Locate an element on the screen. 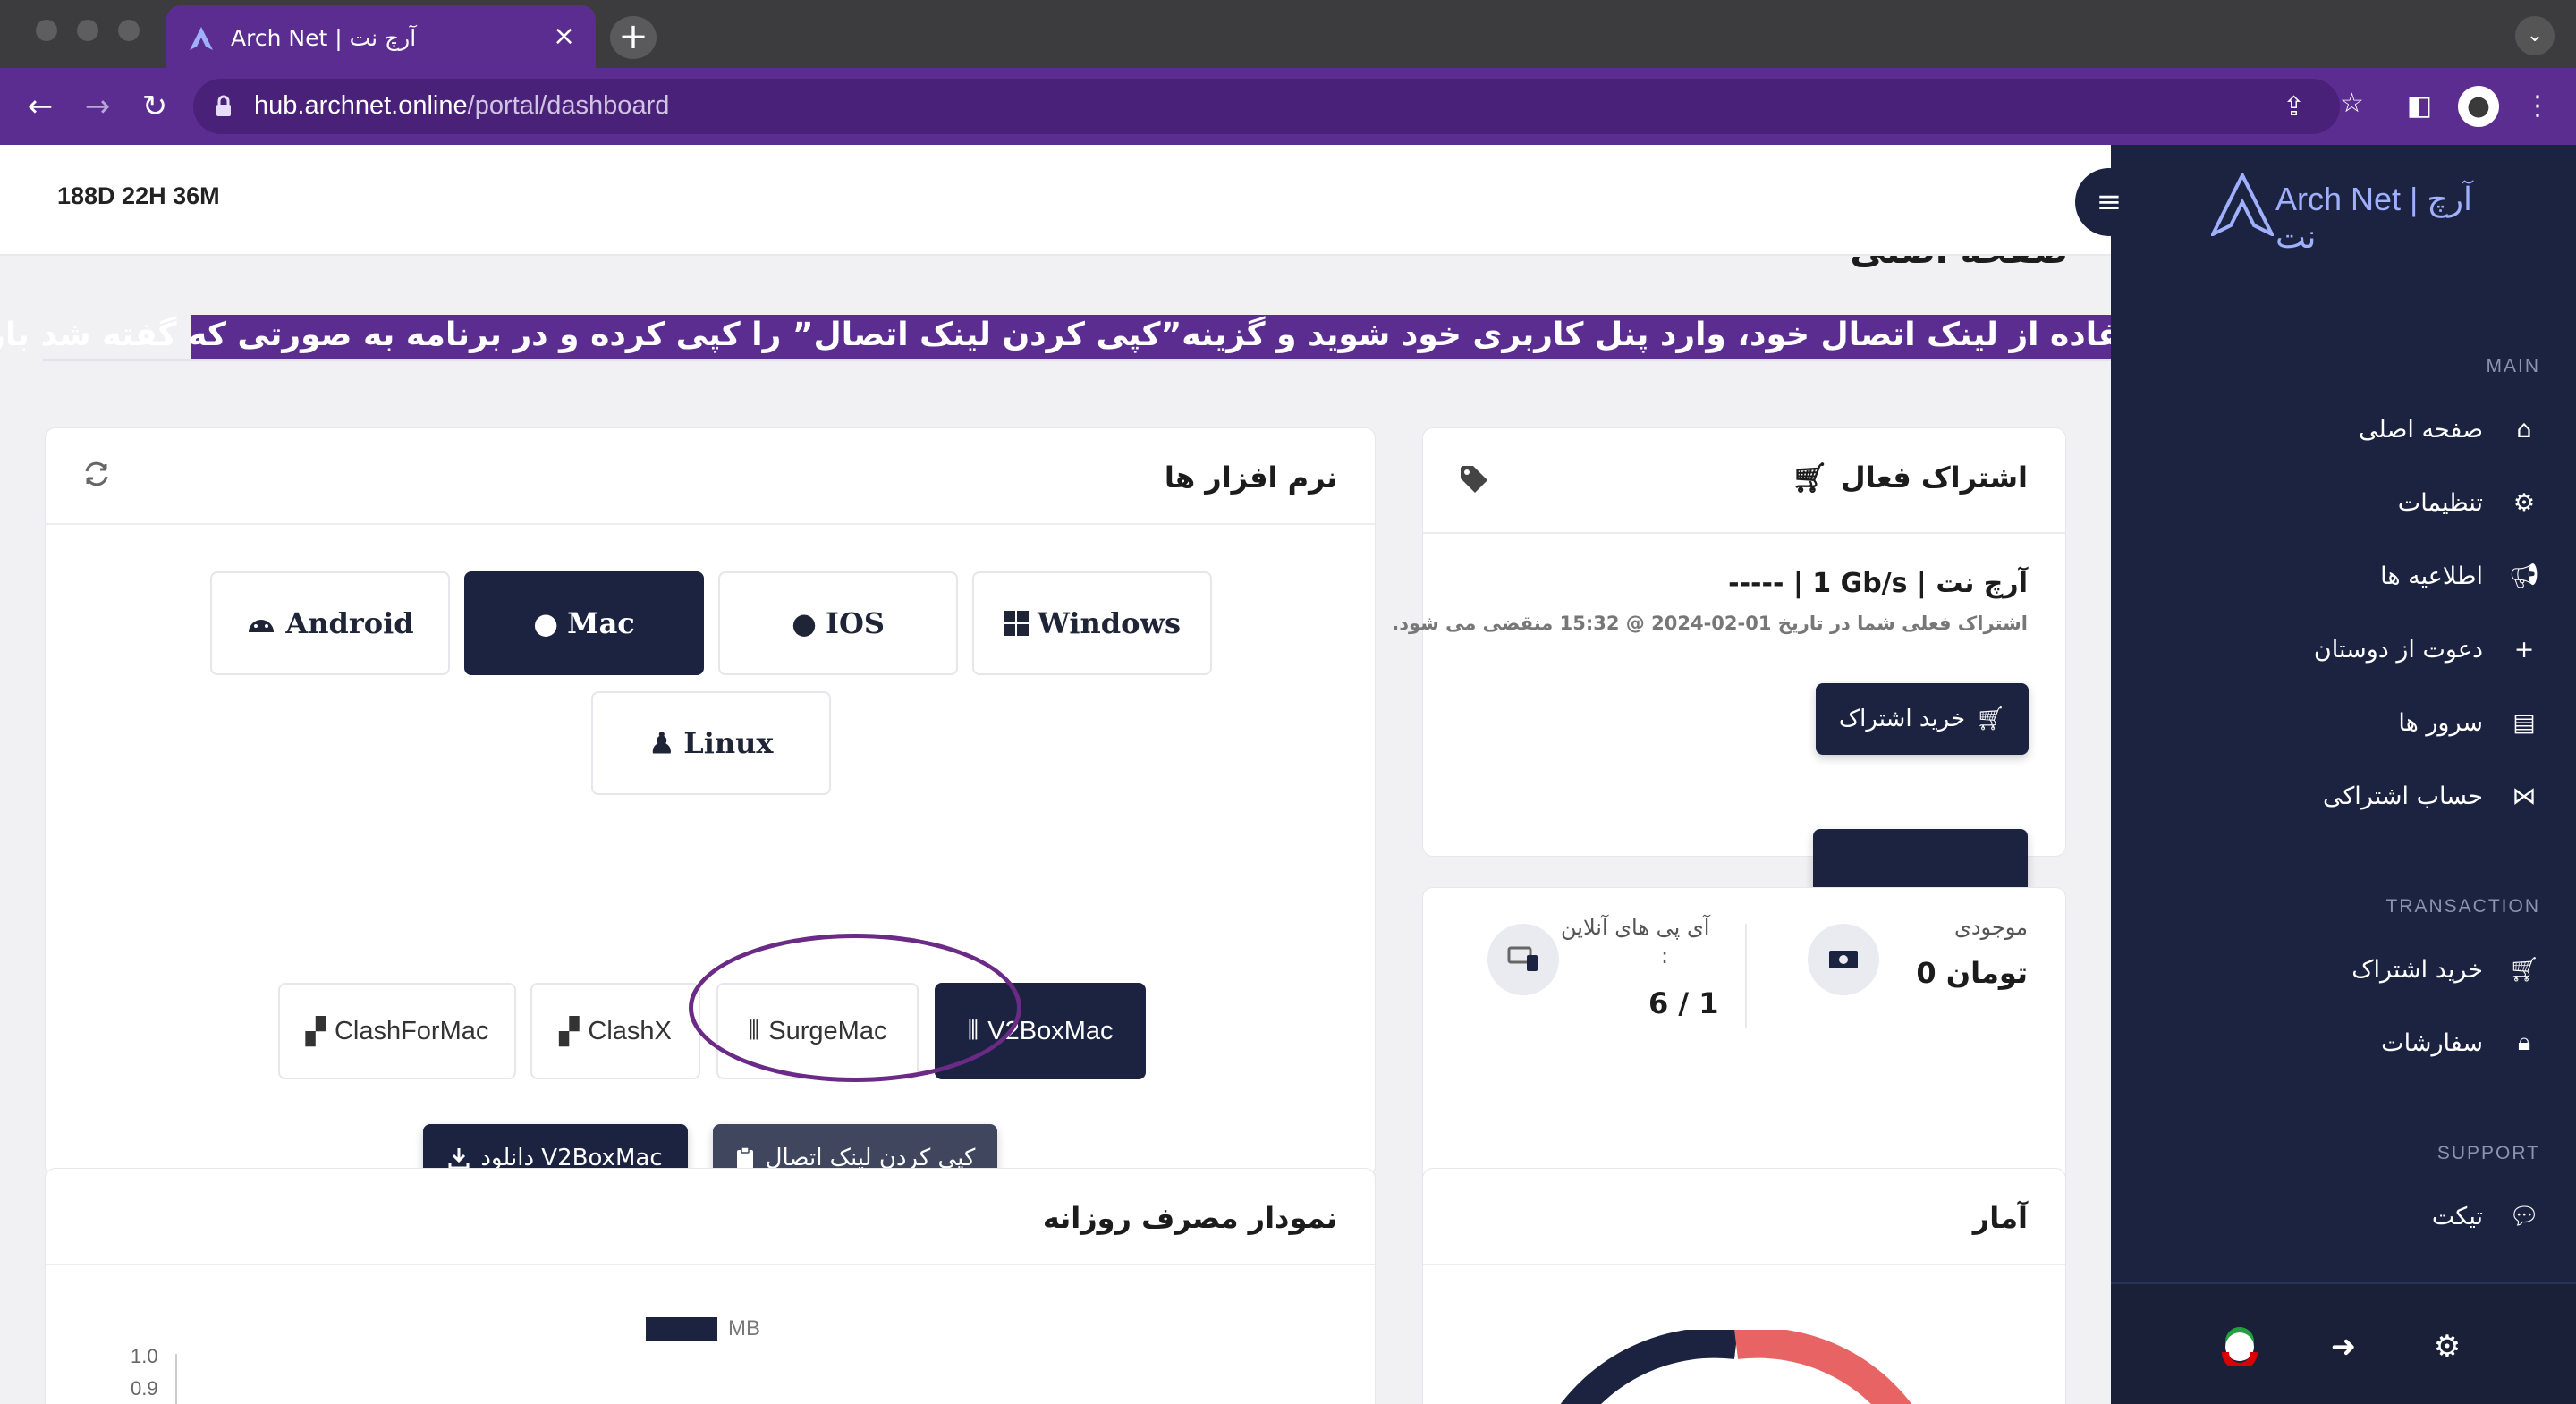  os-button-windows: Windows is located at coordinates (1092, 623).